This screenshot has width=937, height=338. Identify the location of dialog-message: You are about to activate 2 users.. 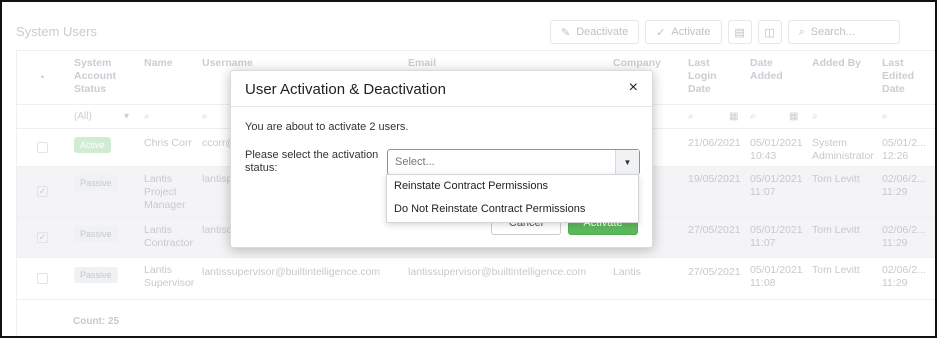
(327, 127).